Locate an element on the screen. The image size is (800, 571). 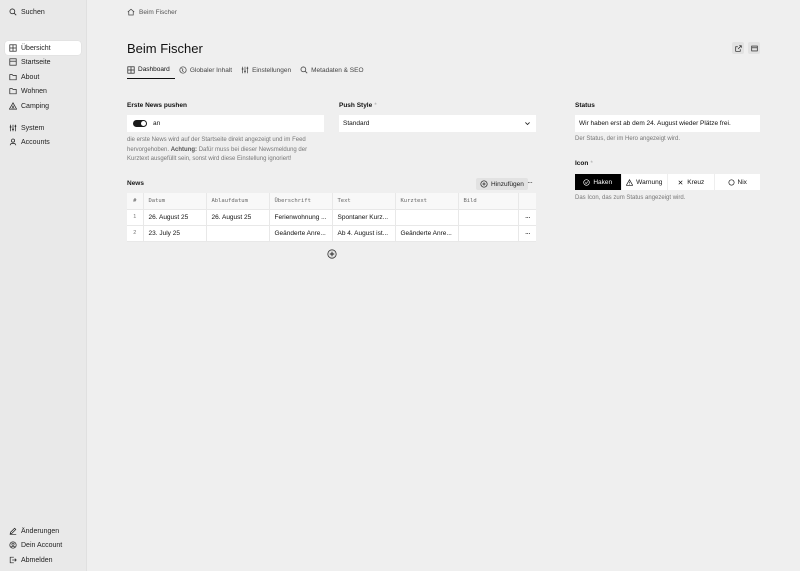
sidebar-item-label: Übersicht is located at coordinates (36, 48).